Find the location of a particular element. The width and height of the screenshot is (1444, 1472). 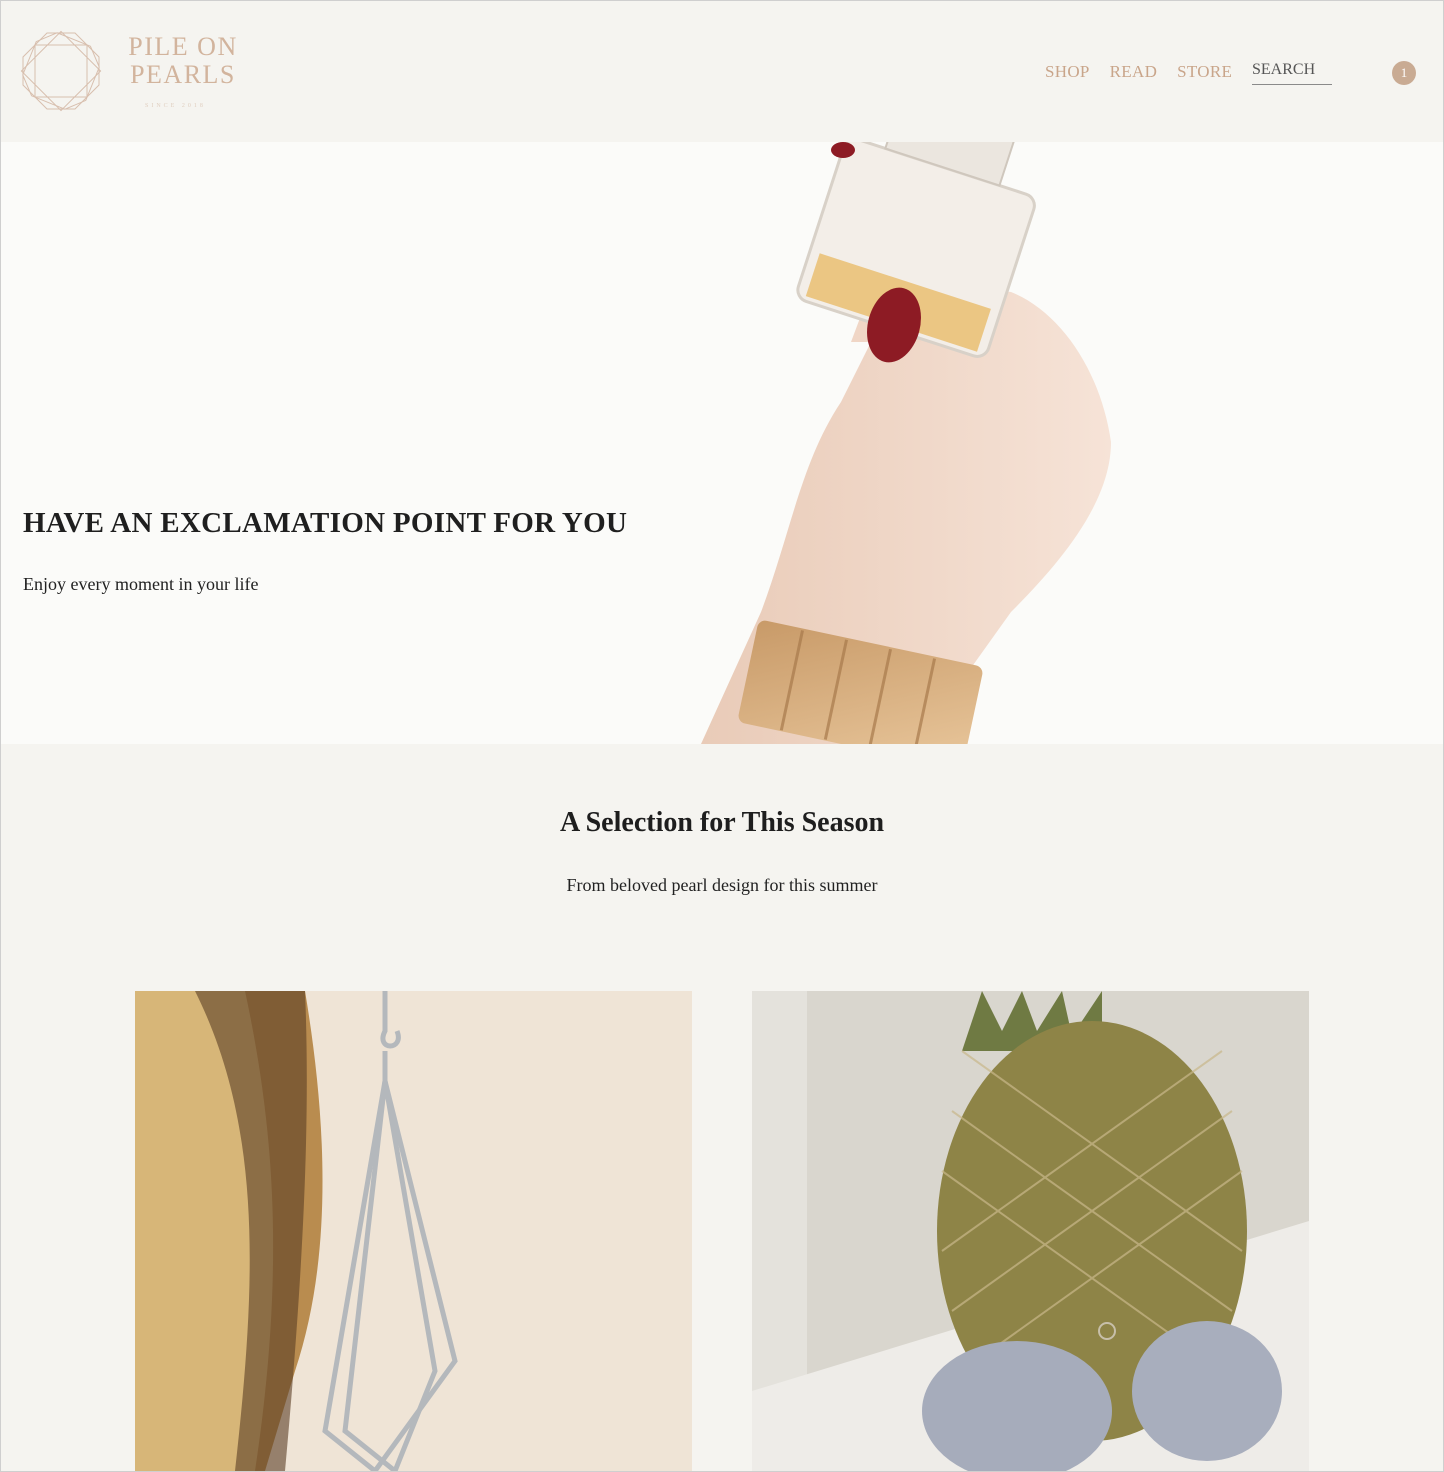

product-card-earring is located at coordinates (413, 1231).